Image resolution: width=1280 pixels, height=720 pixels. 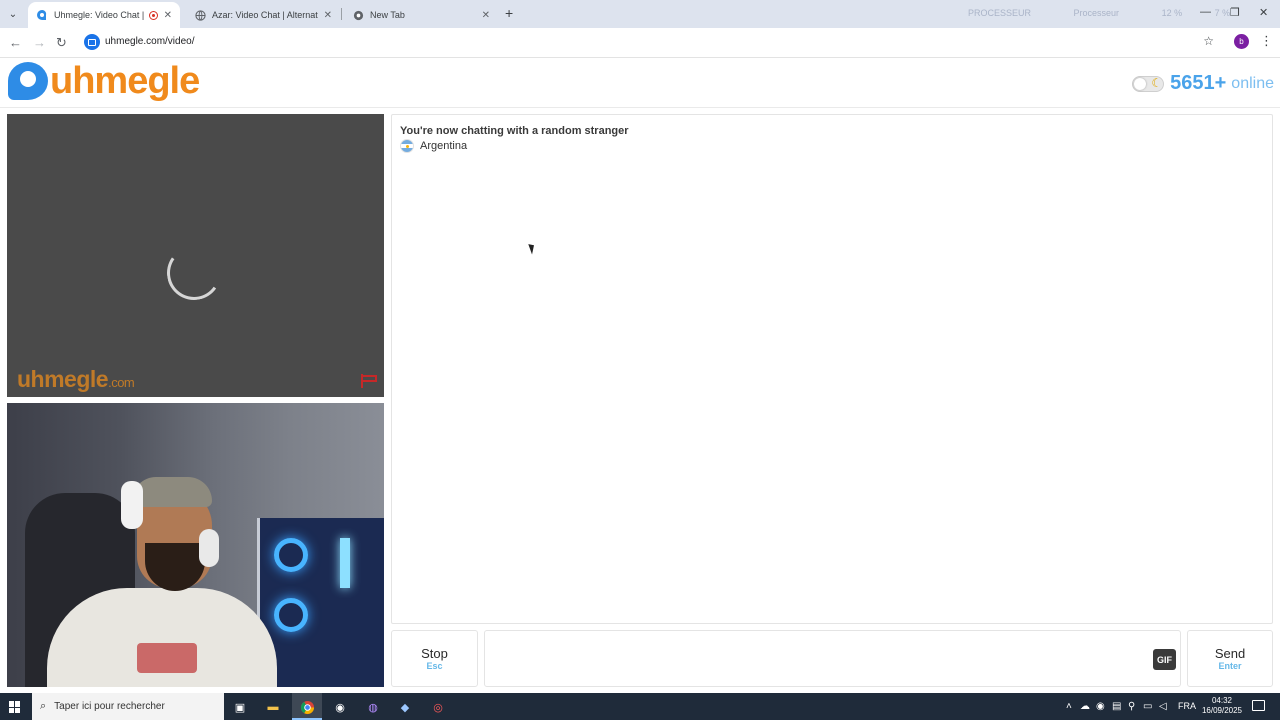 I want to click on country-name: Argentina, so click(x=444, y=146).